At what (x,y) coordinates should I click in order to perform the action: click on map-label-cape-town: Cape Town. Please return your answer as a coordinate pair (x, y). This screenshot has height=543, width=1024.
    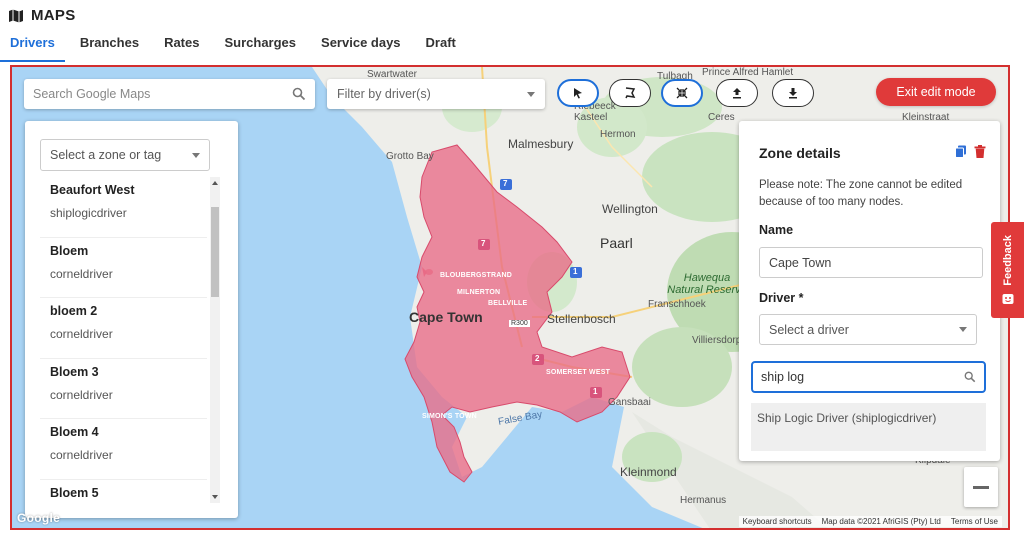
    Looking at the image, I should click on (446, 317).